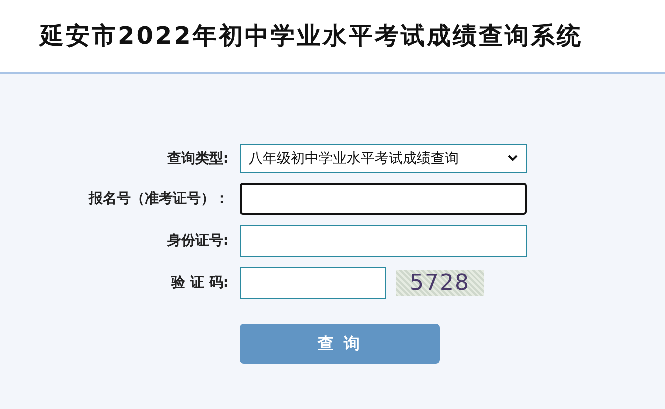 This screenshot has height=409, width=665. What do you see at coordinates (198, 241) in the screenshot?
I see `field-label: 身份证号:` at bounding box center [198, 241].